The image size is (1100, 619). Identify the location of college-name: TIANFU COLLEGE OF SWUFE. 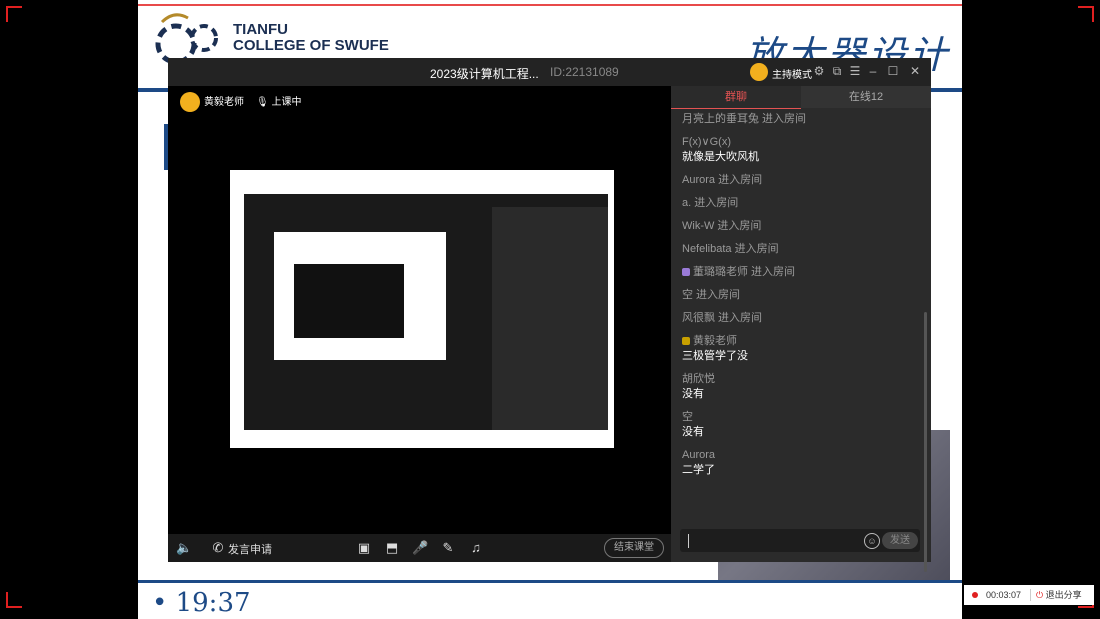
(311, 38).